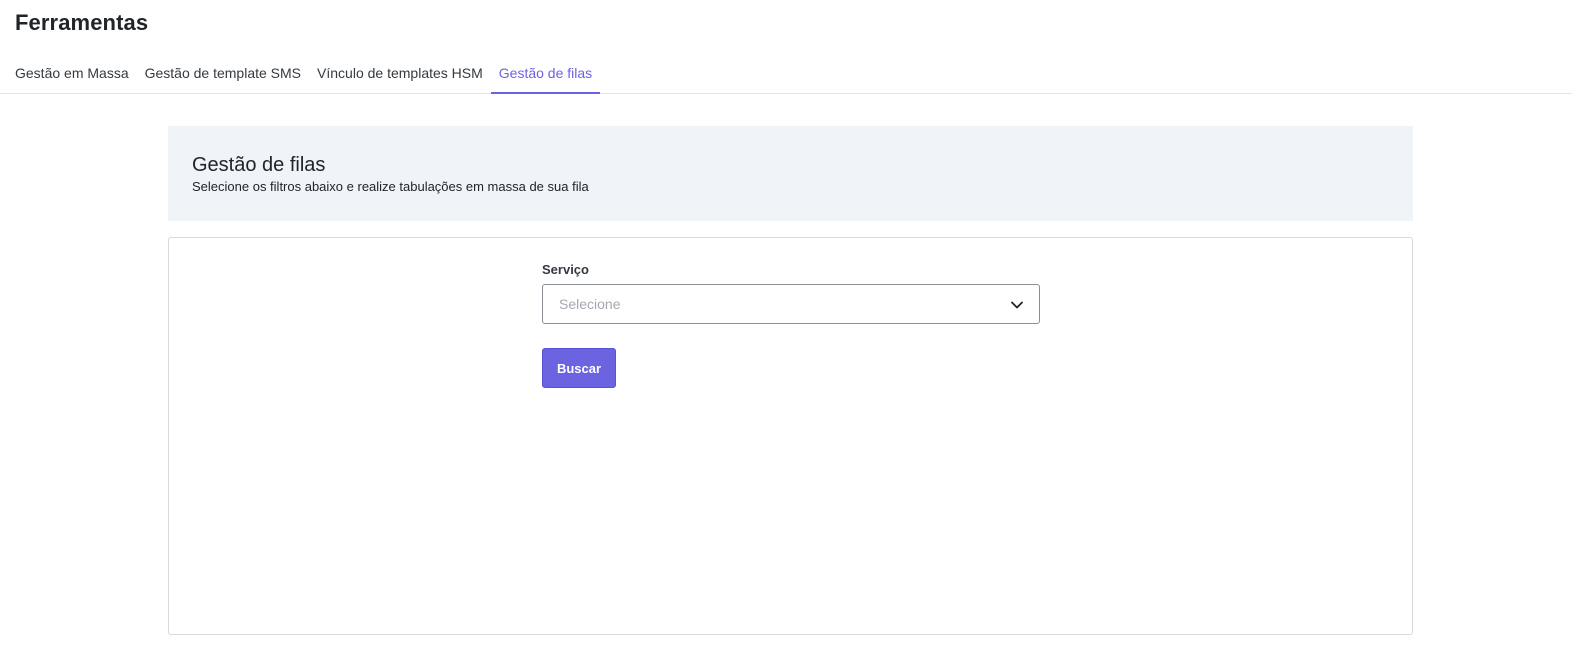  Describe the element at coordinates (1017, 305) in the screenshot. I see `chevron-down-icon` at that location.